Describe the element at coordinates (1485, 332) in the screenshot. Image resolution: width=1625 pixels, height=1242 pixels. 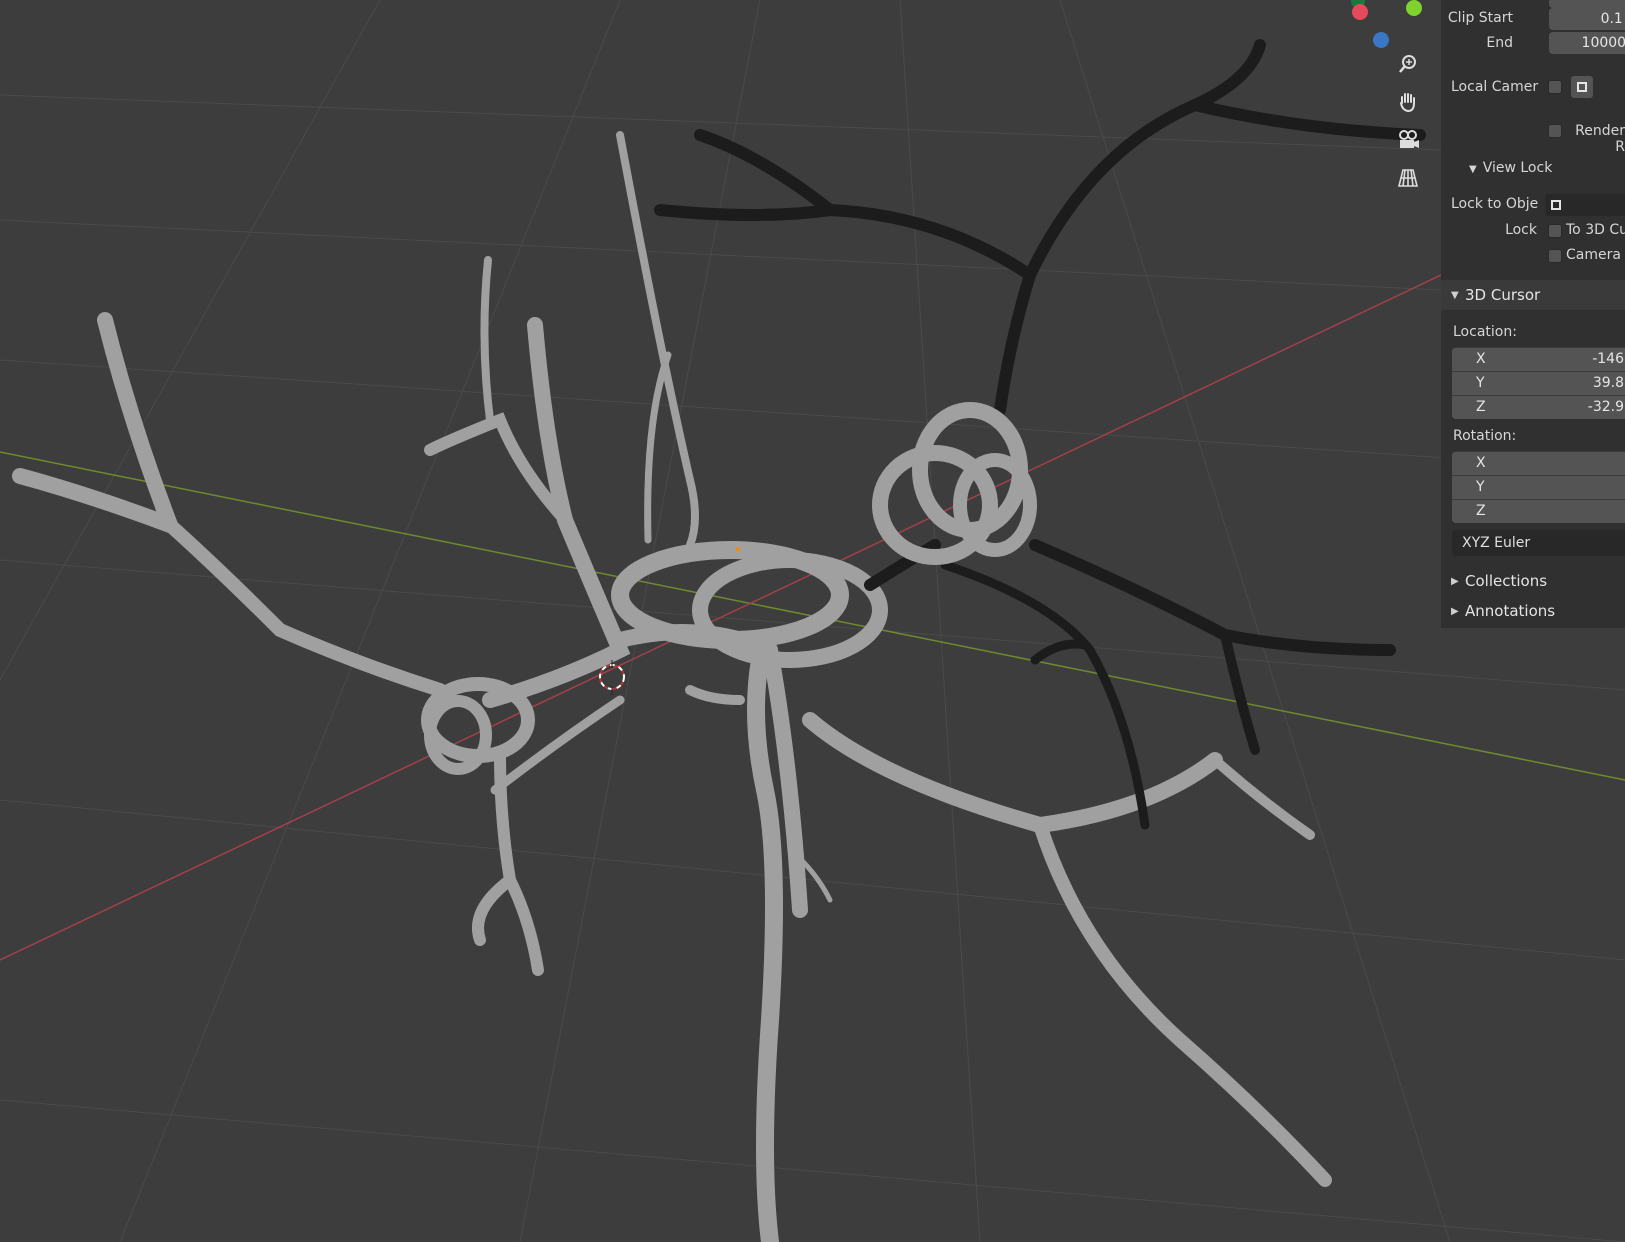
I see `location-label: Location:` at that location.